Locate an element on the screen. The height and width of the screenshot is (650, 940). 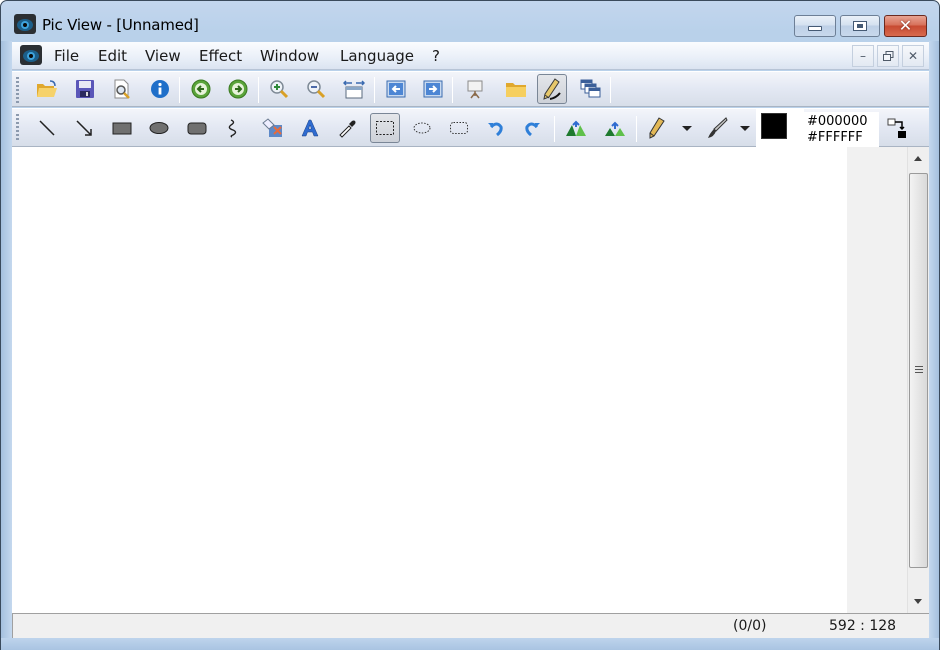
arrow-tool-button is located at coordinates (84, 128).